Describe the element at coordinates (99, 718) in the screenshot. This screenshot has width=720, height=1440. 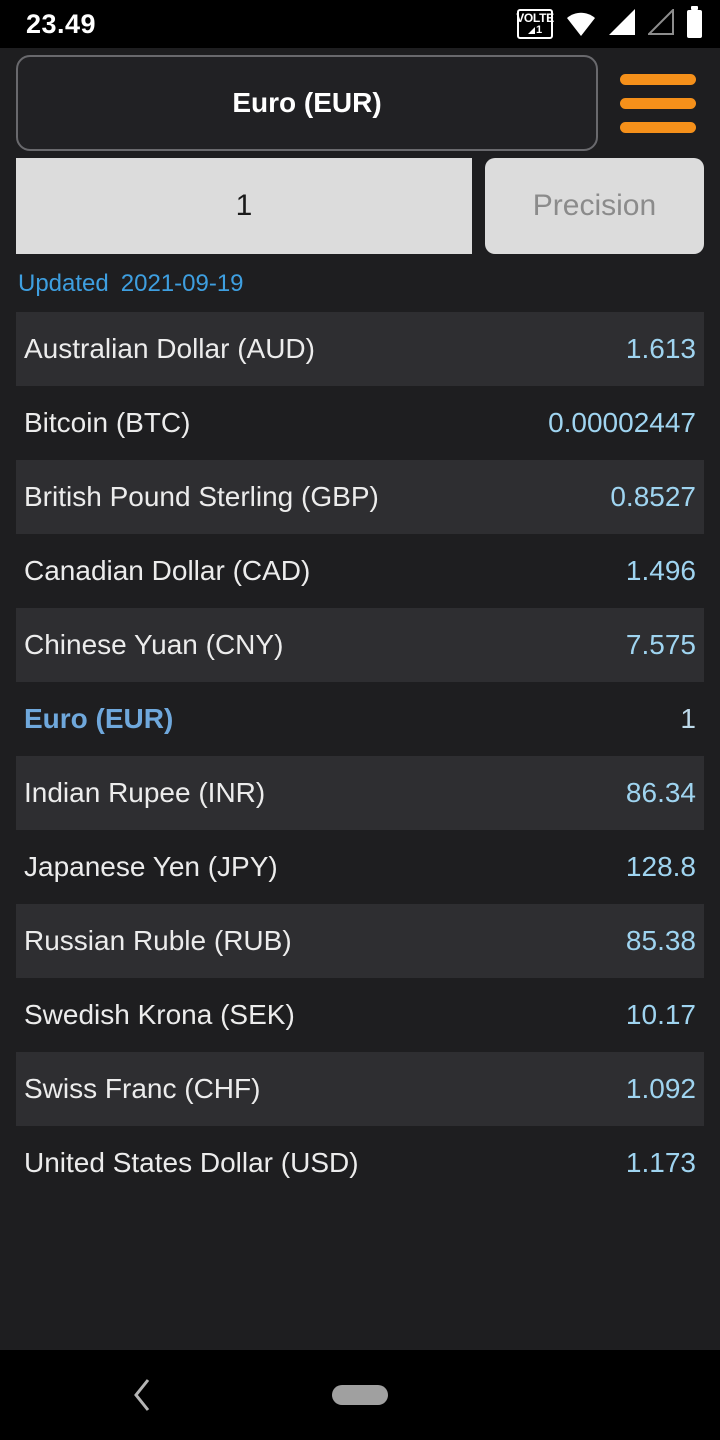
I see `rate-currency-name: Euro (EUR)` at that location.